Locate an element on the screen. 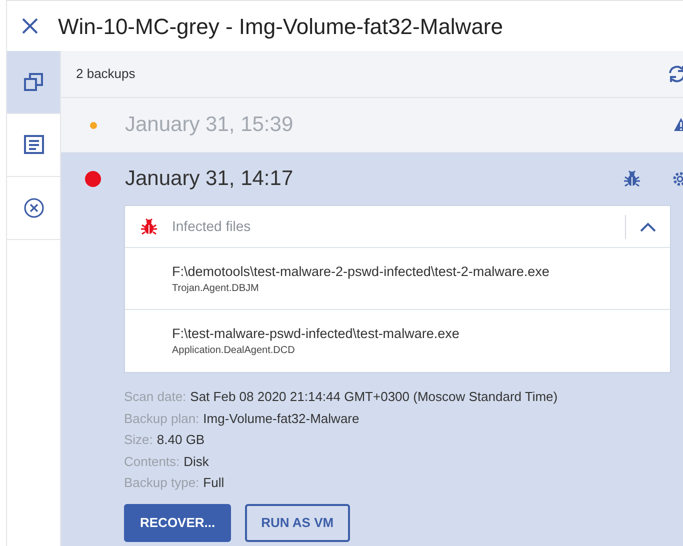  detail-label: Size: is located at coordinates (138, 440).